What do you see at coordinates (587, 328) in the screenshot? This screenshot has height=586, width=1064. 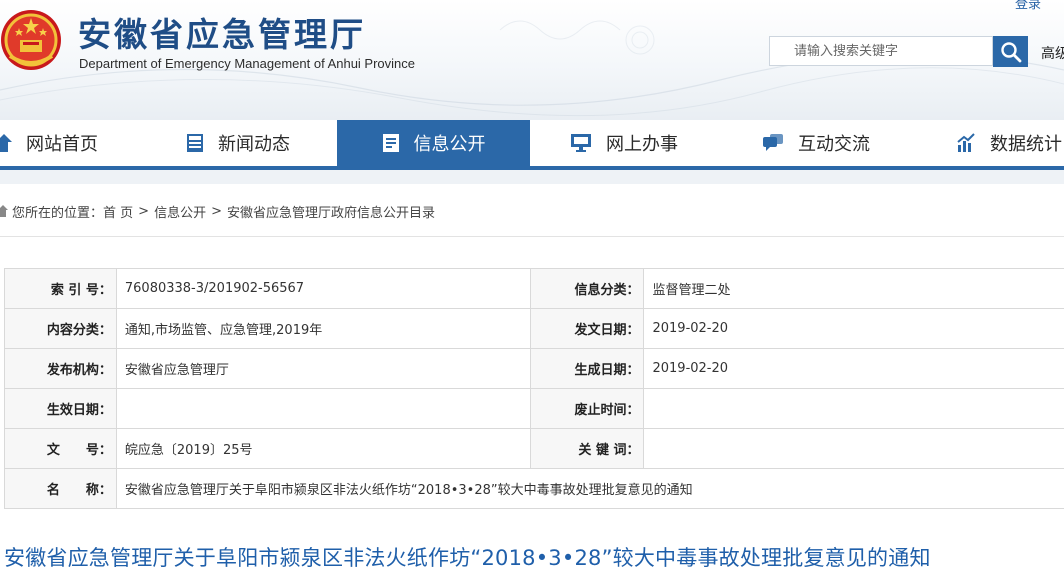 I see `meta-label: 发文日期：` at bounding box center [587, 328].